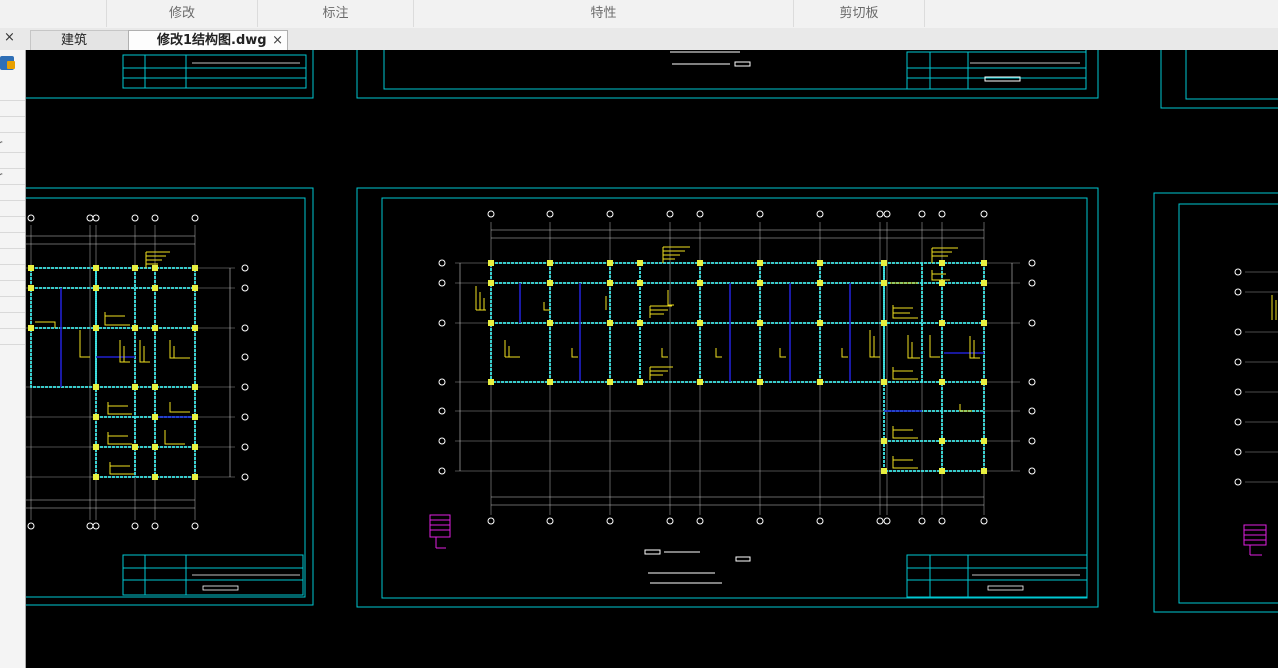 This screenshot has width=1278, height=668. I want to click on center-plan-beams, so click(737, 367).